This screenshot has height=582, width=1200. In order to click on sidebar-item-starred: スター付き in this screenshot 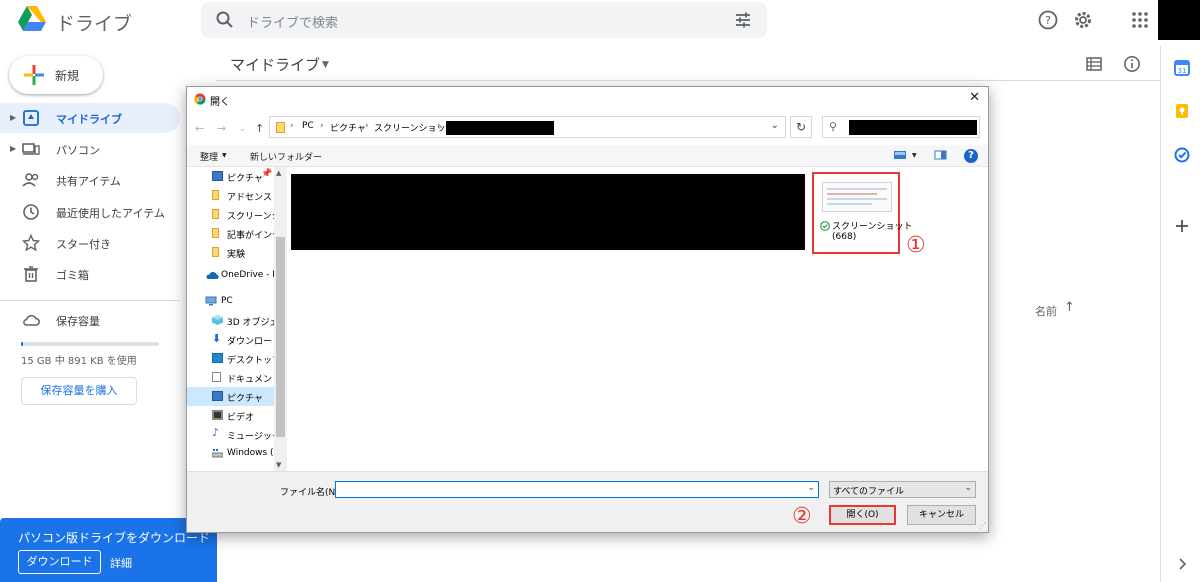, I will do `click(90, 243)`.